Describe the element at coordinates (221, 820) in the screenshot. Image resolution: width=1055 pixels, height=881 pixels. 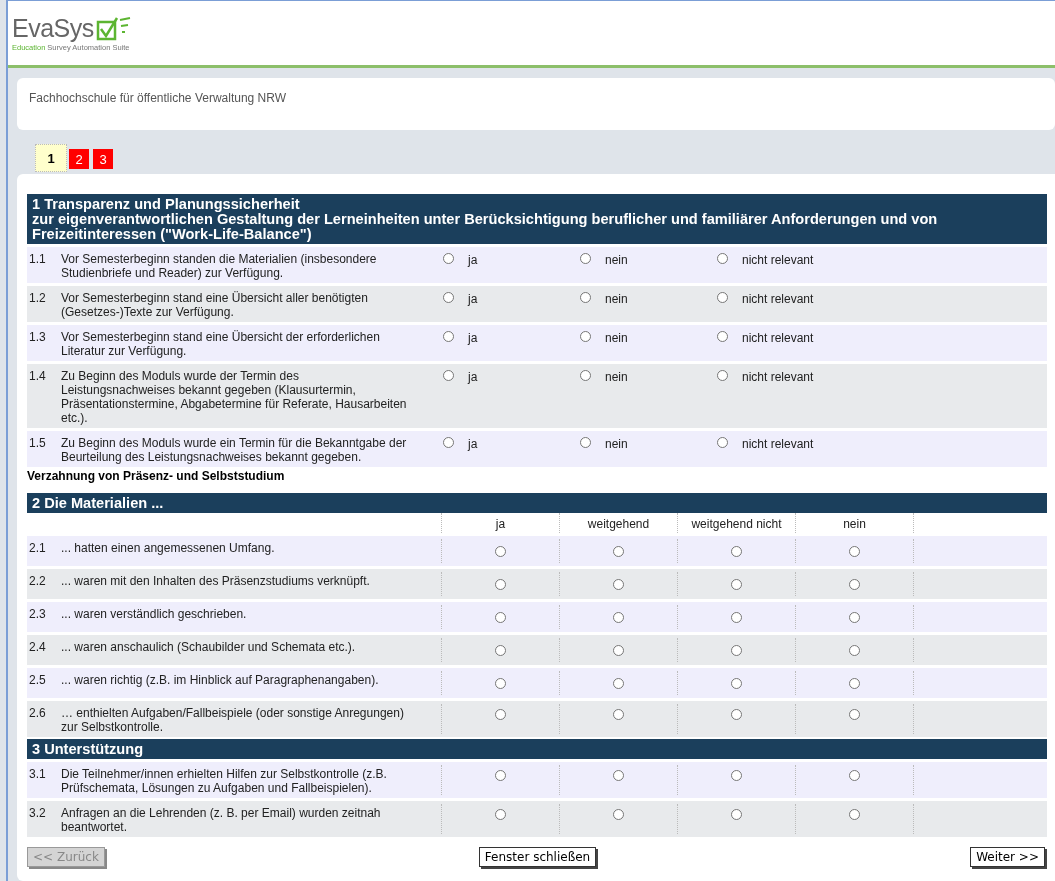
I see `question-text: Anfragen an die Lehrenden (z. B. per Email) wurden zeitnah beantwortet.` at that location.